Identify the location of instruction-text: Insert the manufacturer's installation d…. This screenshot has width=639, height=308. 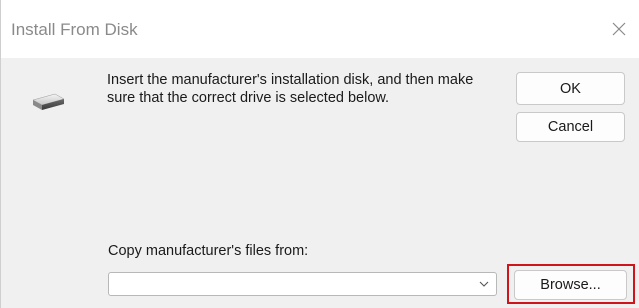
(290, 89).